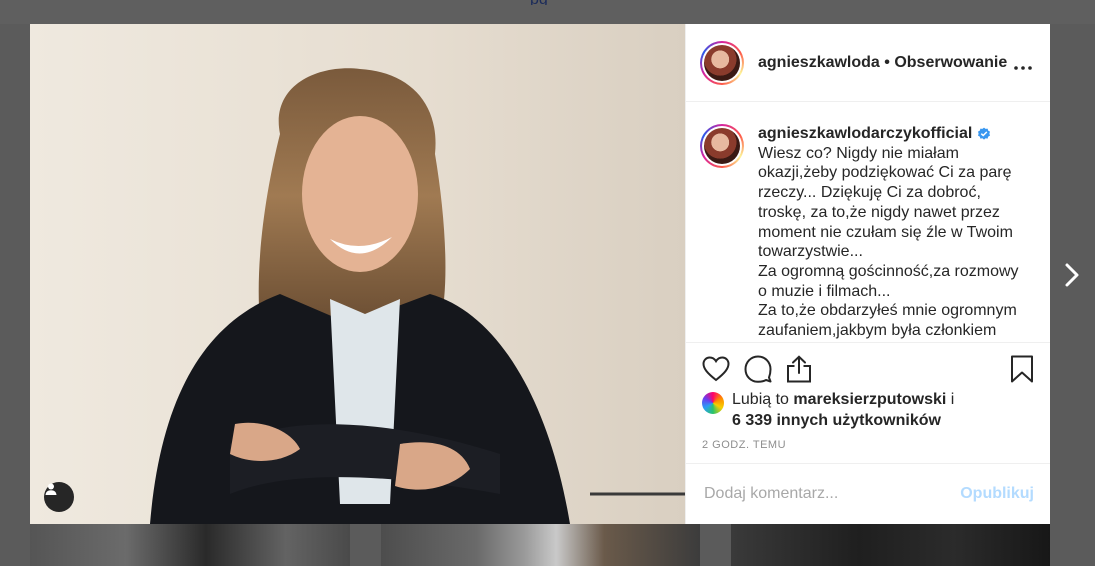 Image resolution: width=1095 pixels, height=566 pixels. What do you see at coordinates (722, 146) in the screenshot?
I see `caption-avatar` at bounding box center [722, 146].